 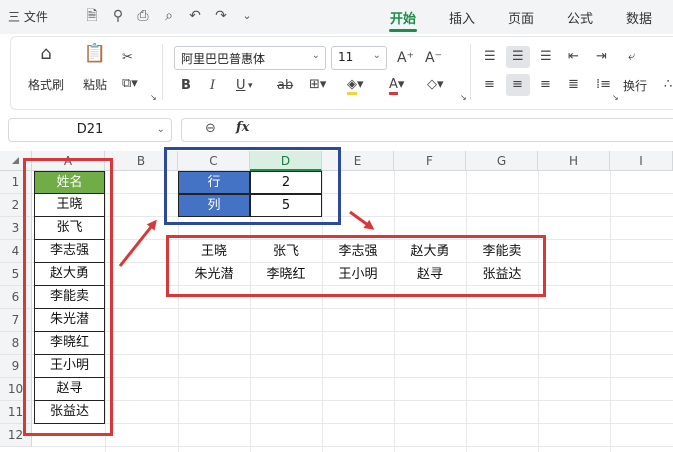 I want to click on arrow-list-to-params, so click(x=137, y=243).